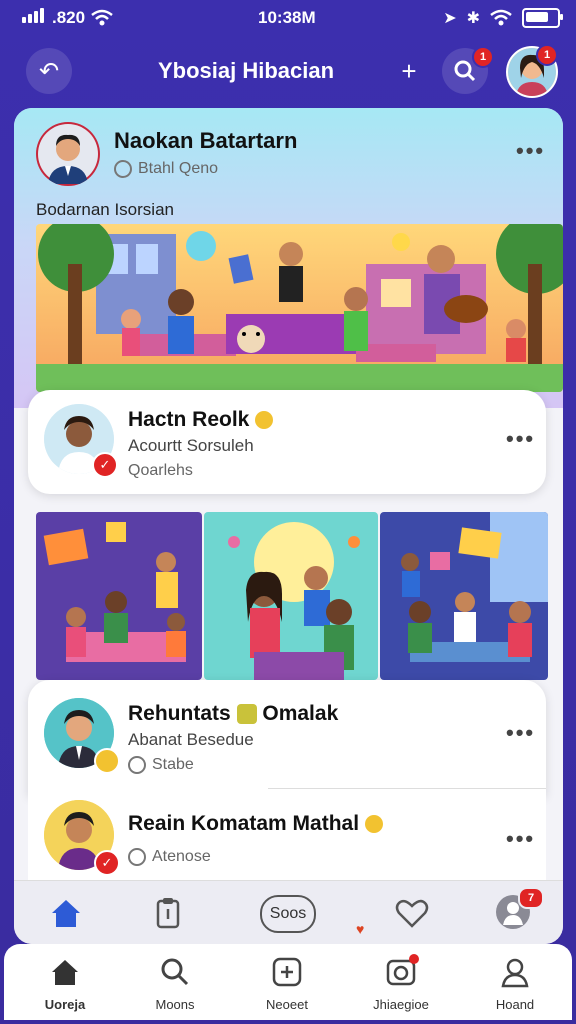  I want to click on author-handle-row: Btahl Qeno, so click(166, 169).